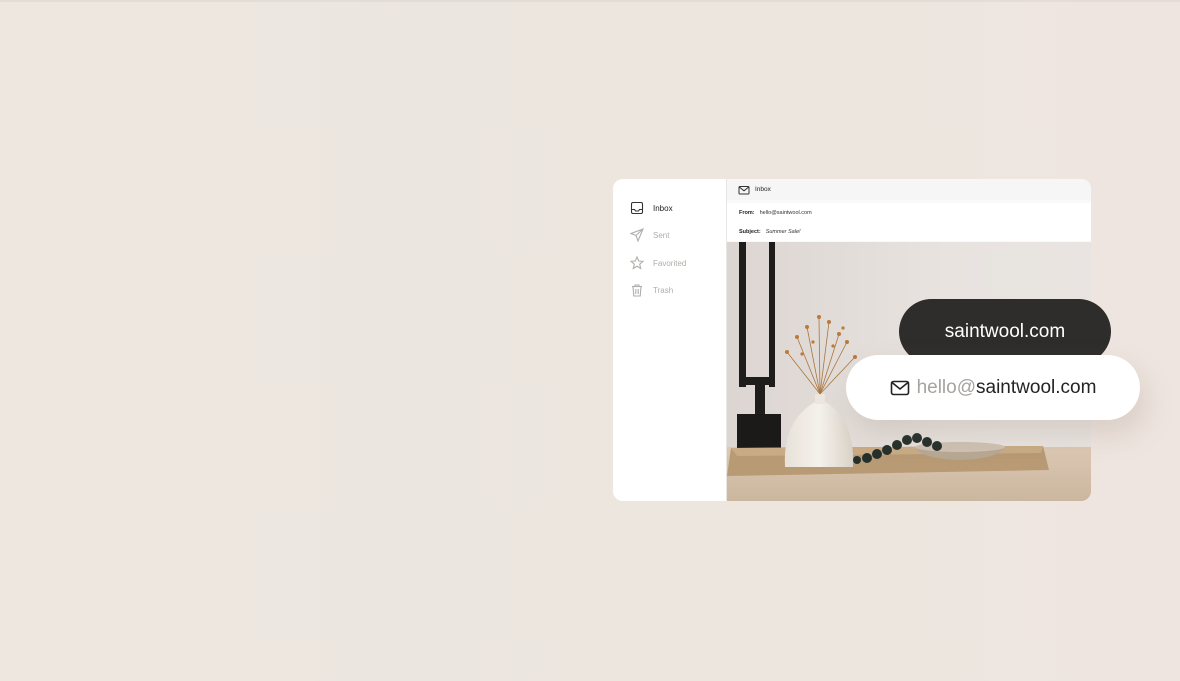 The width and height of the screenshot is (1180, 681). Describe the element at coordinates (1036, 387) in the screenshot. I see `email-address-domain: saintwool.com` at that location.